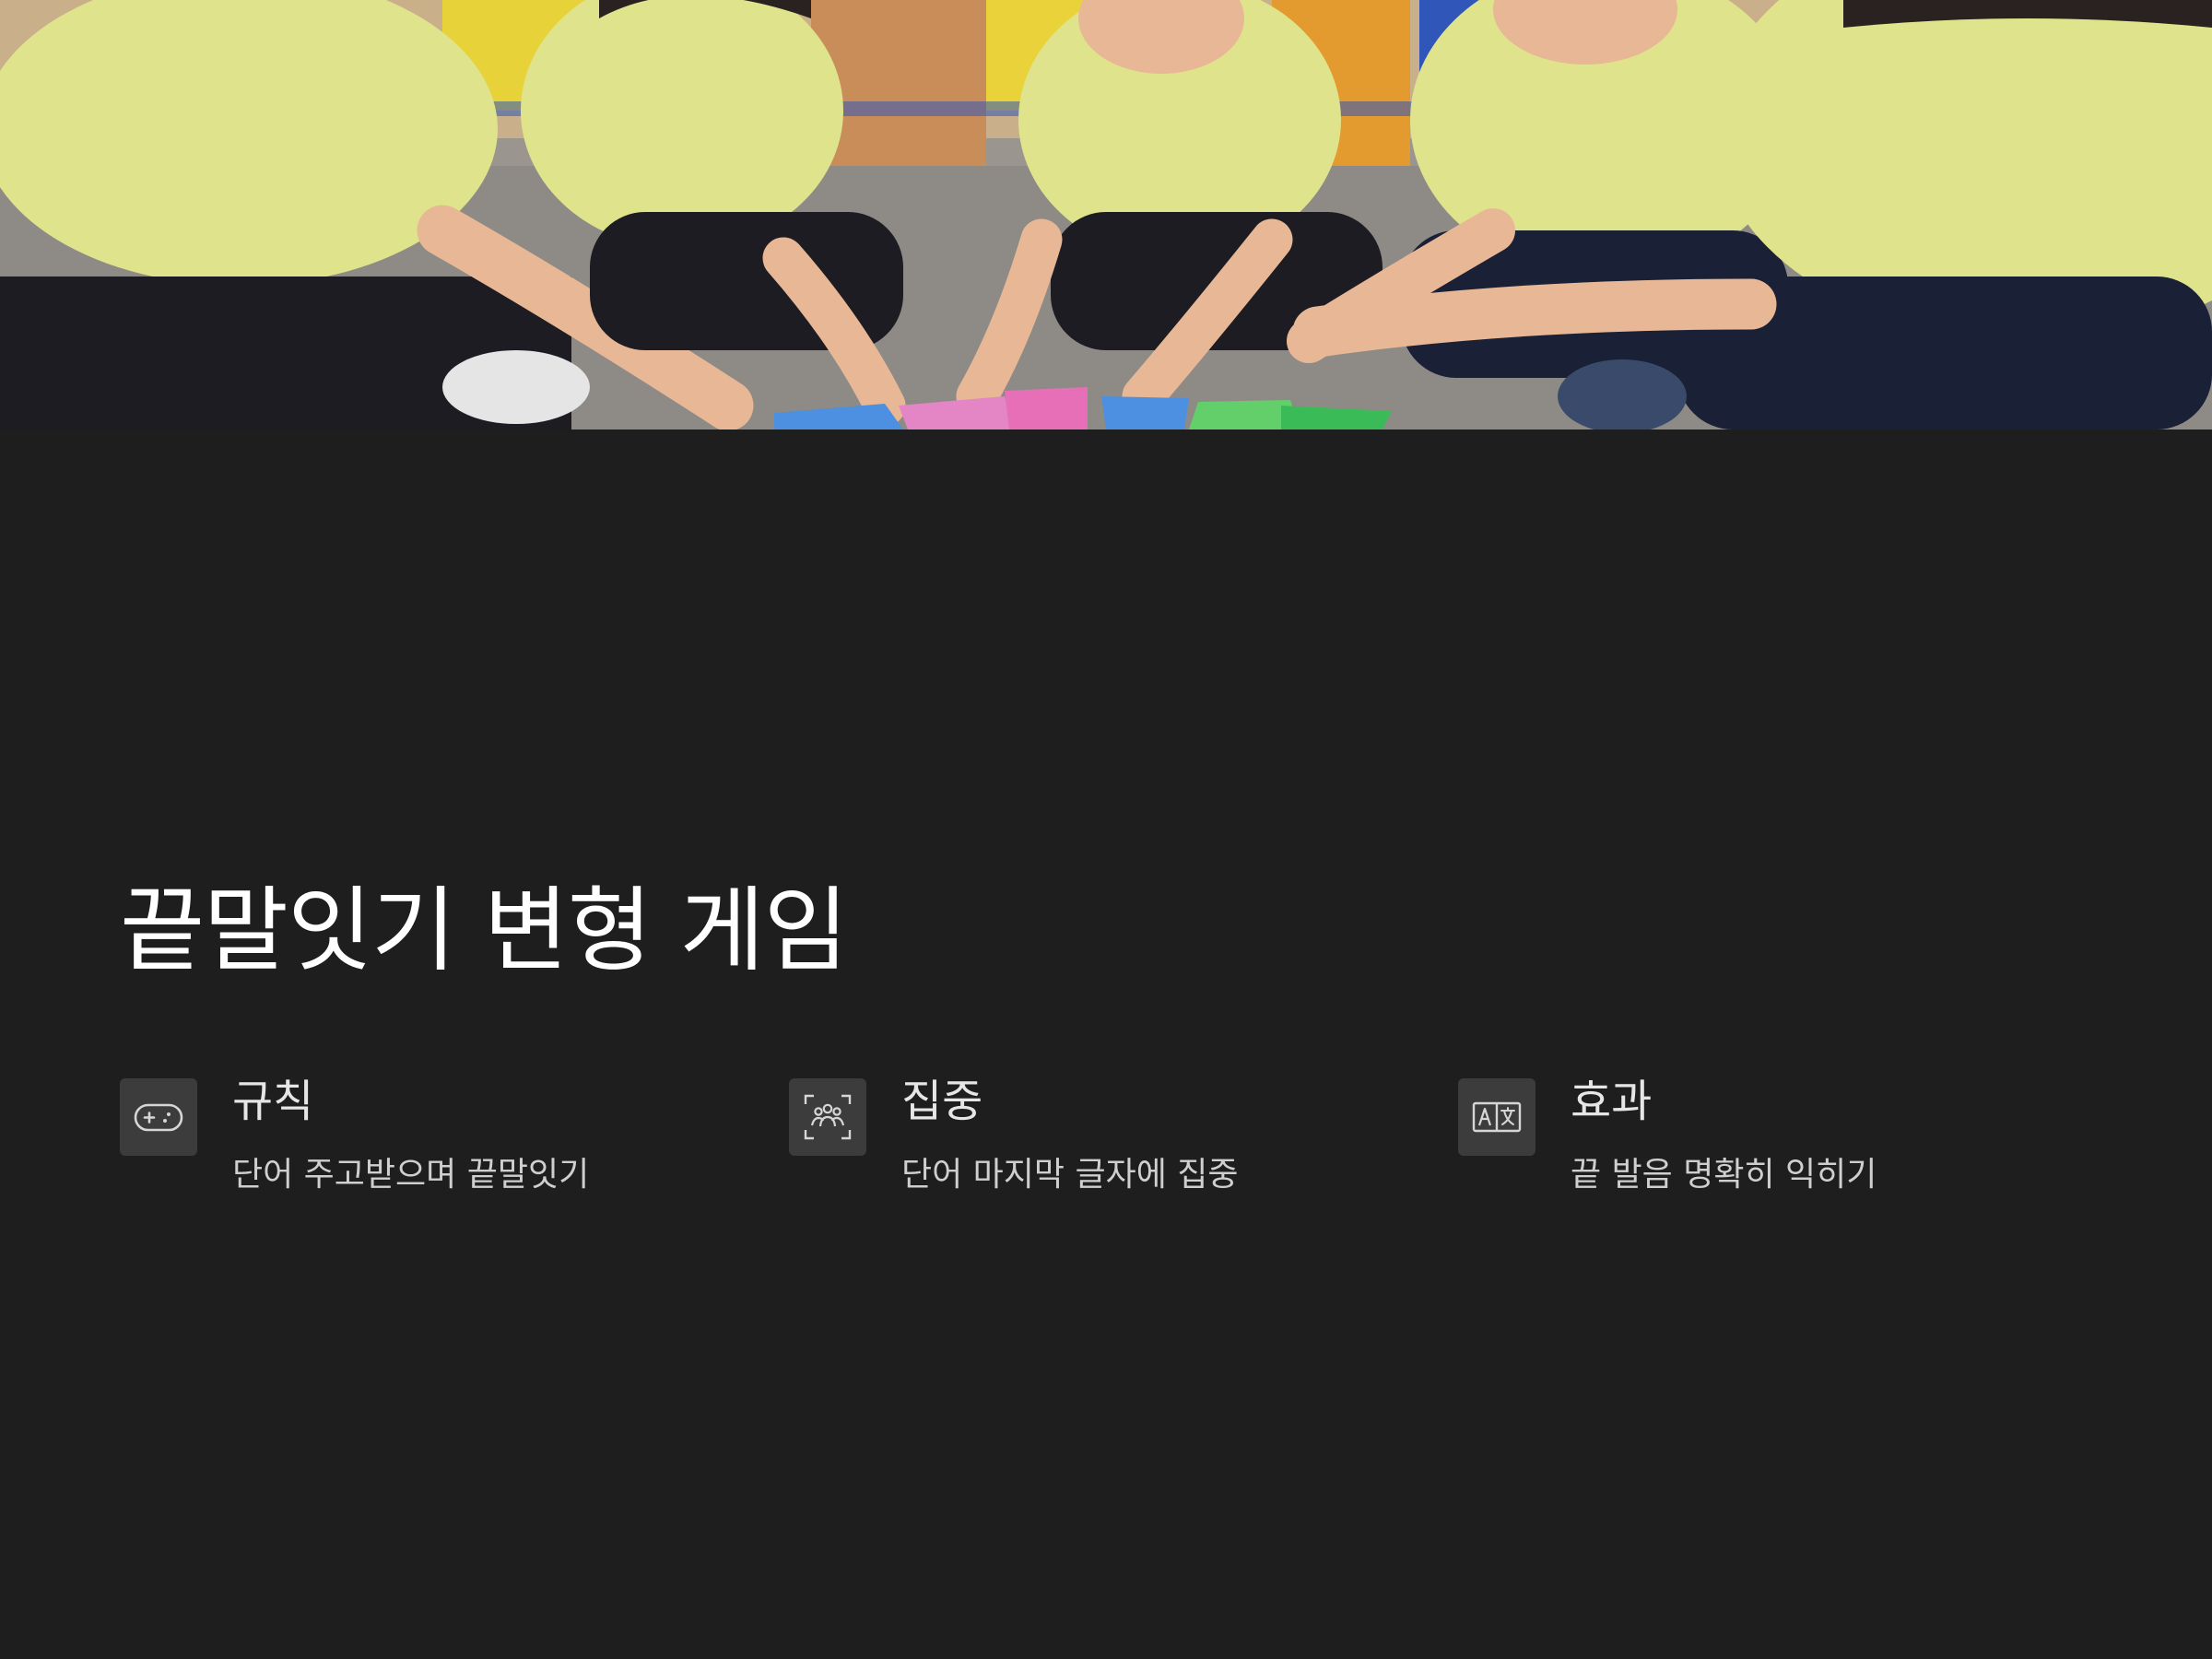 The height and width of the screenshot is (1659, 2212). Describe the element at coordinates (1724, 1175) in the screenshot. I see `feature-description: 끝 발음 명확히 익히기` at that location.